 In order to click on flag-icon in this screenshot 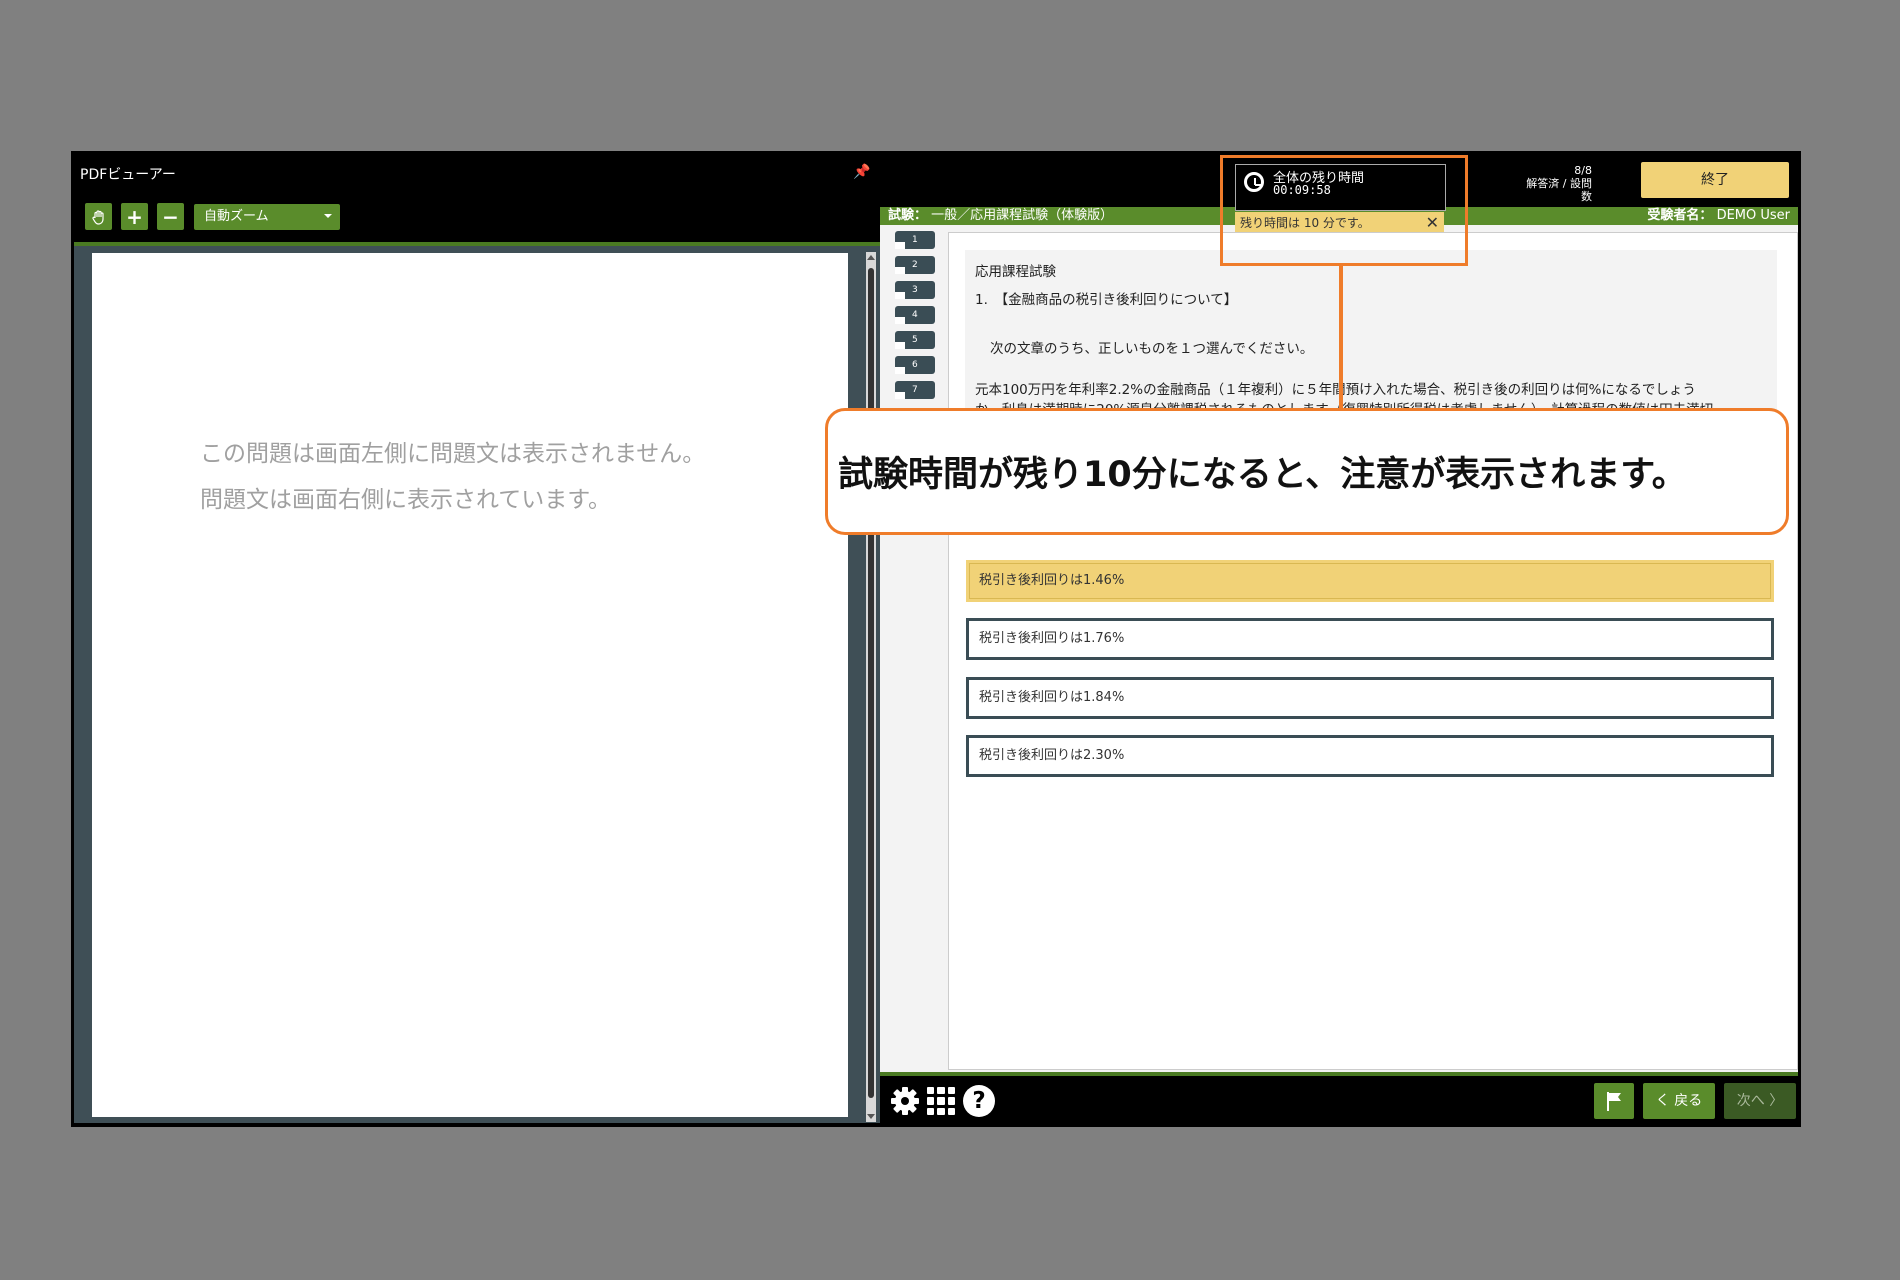, I will do `click(1614, 1101)`.